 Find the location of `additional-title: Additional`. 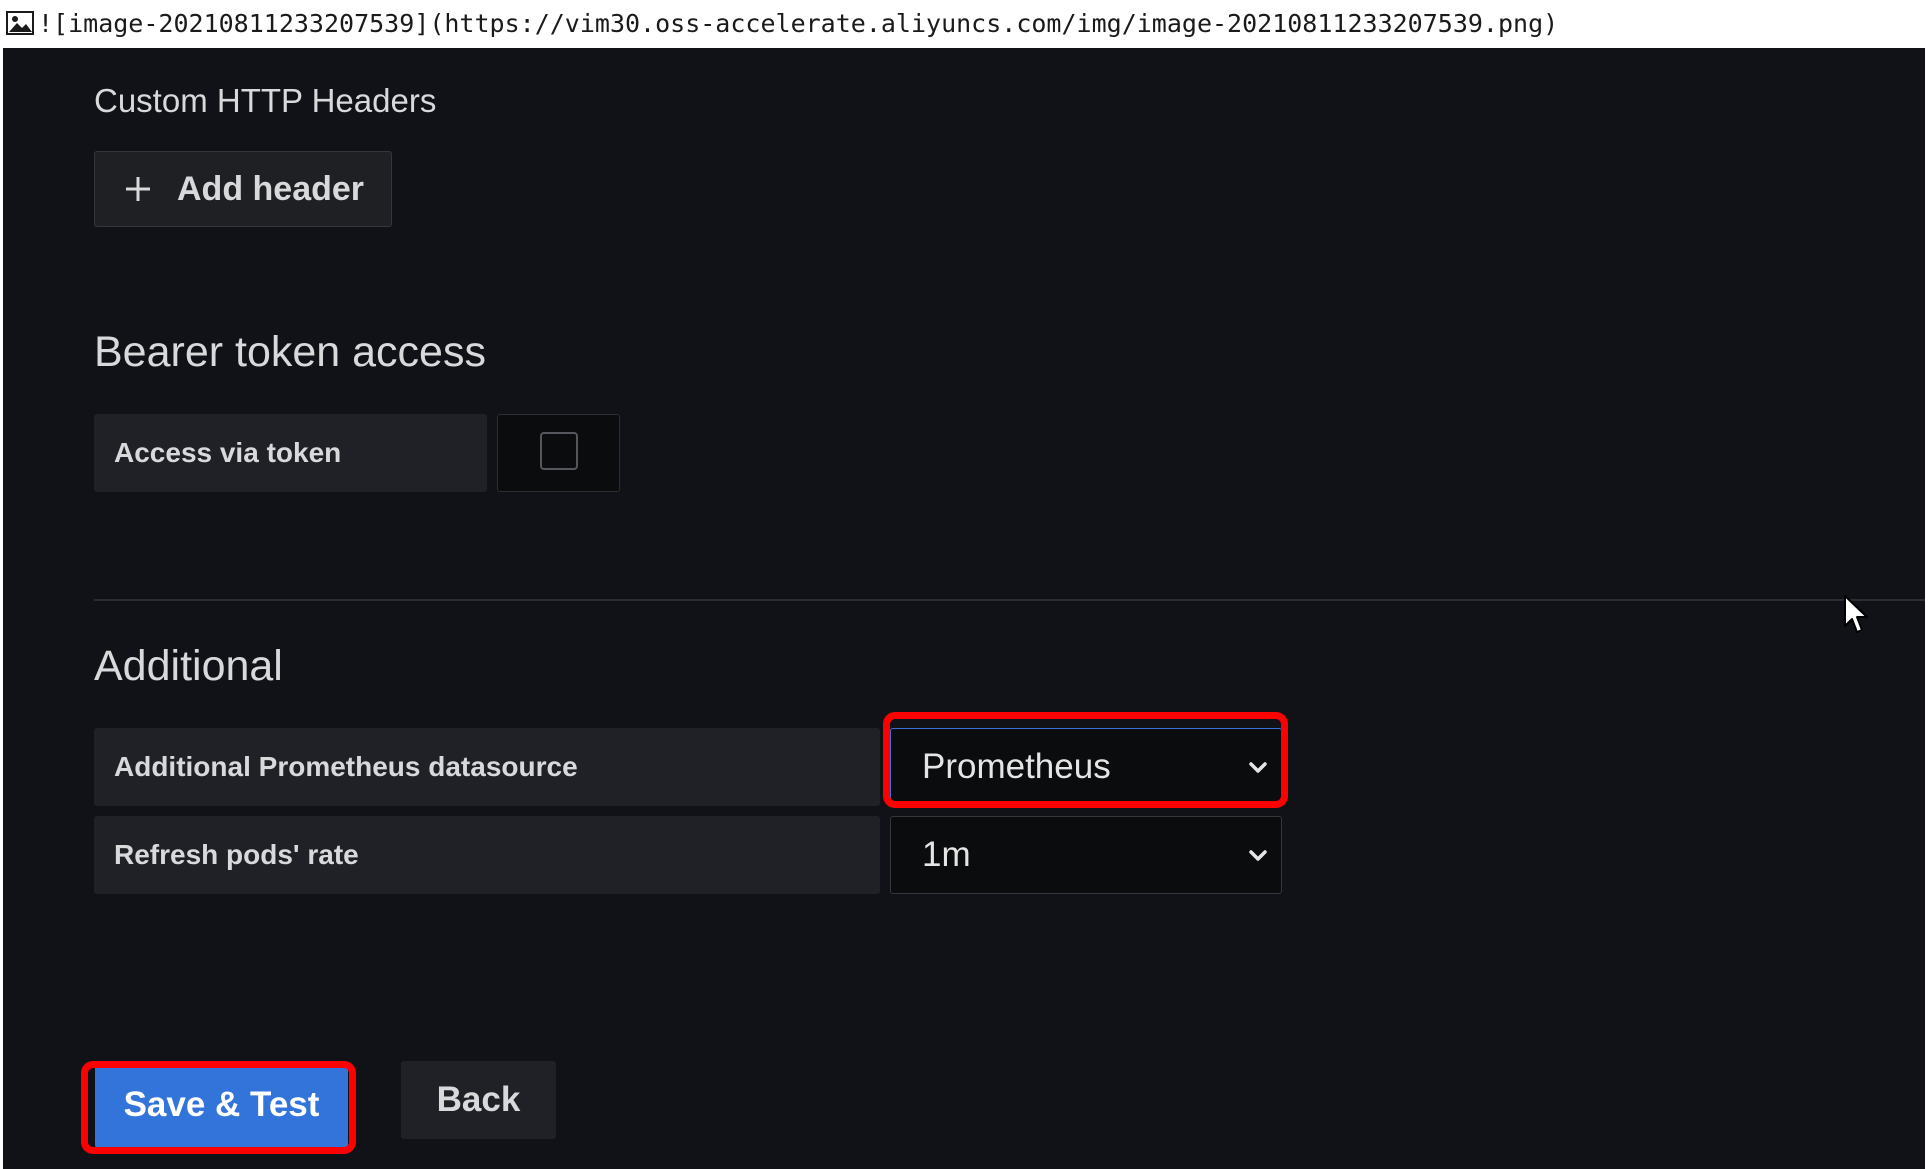

additional-title: Additional is located at coordinates (188, 666).